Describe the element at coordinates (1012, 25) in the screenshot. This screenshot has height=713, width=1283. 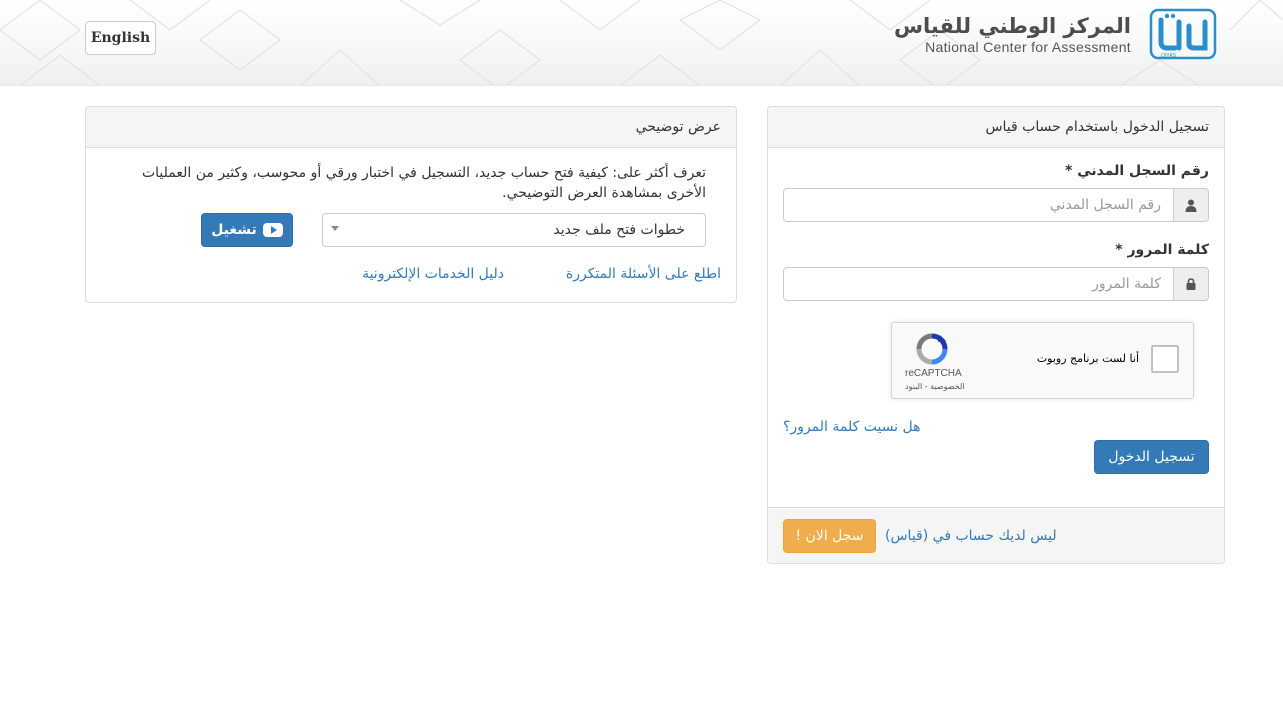
I see `brand-name-arabic: المركز الوطني للقياس` at that location.